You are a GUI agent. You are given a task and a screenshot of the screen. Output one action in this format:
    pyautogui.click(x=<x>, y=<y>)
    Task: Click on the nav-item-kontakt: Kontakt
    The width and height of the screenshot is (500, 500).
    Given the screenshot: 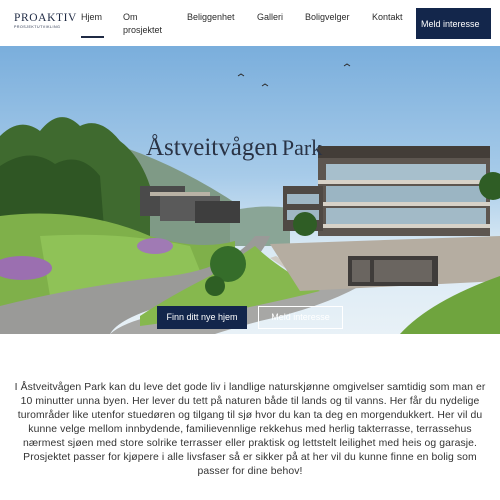 What is the action you would take?
    pyautogui.click(x=387, y=17)
    